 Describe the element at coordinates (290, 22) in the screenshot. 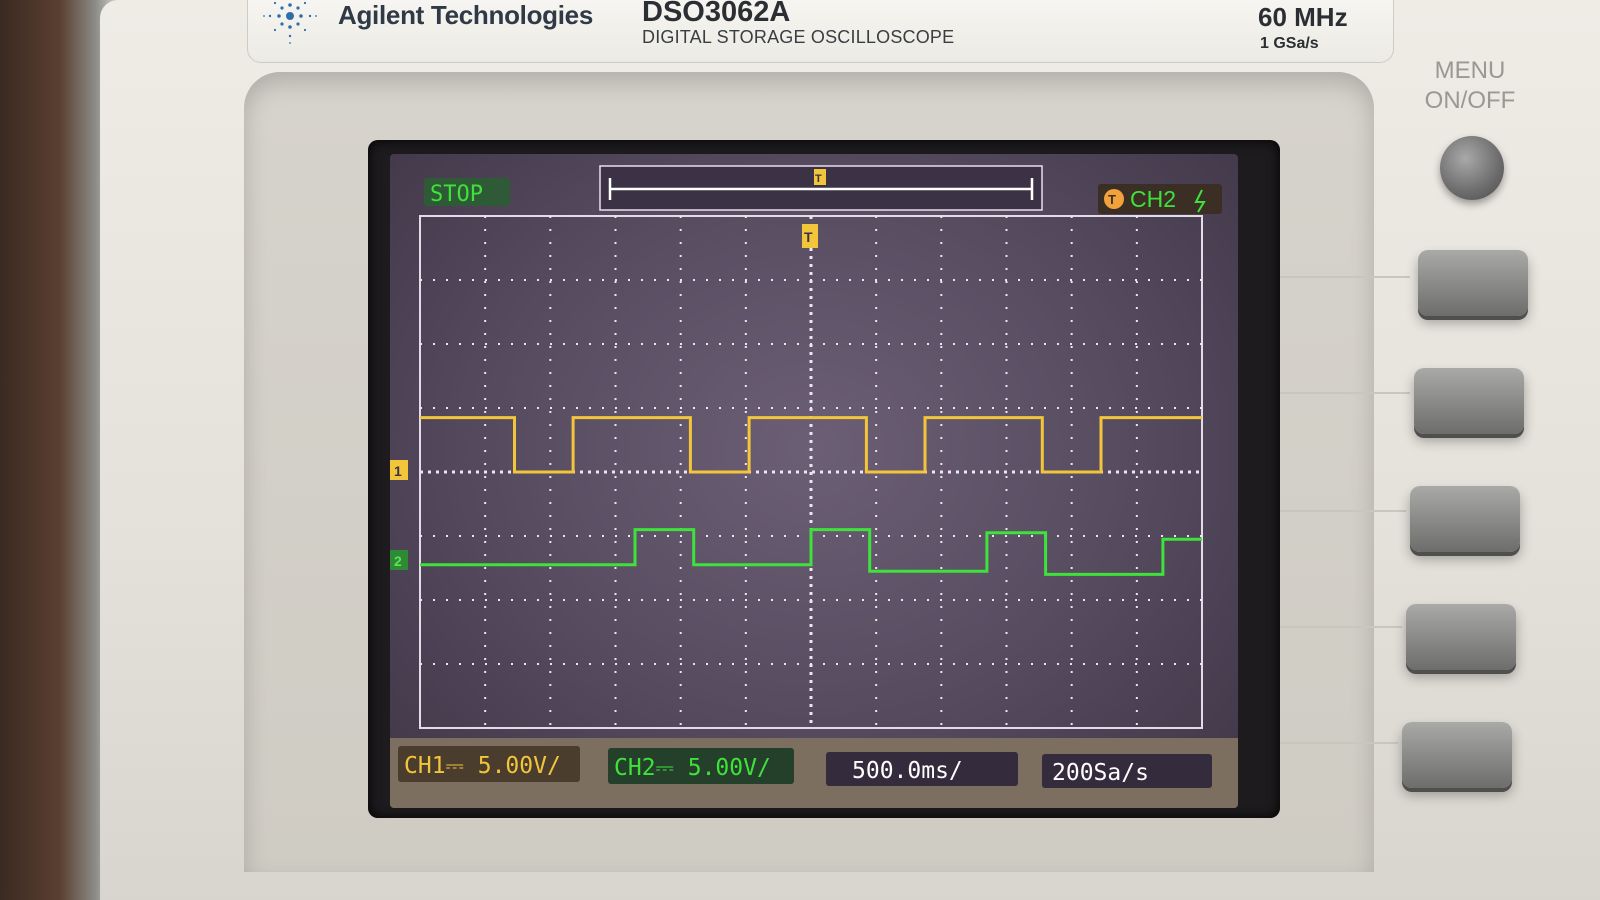

I see `agilent-spark-logo` at that location.